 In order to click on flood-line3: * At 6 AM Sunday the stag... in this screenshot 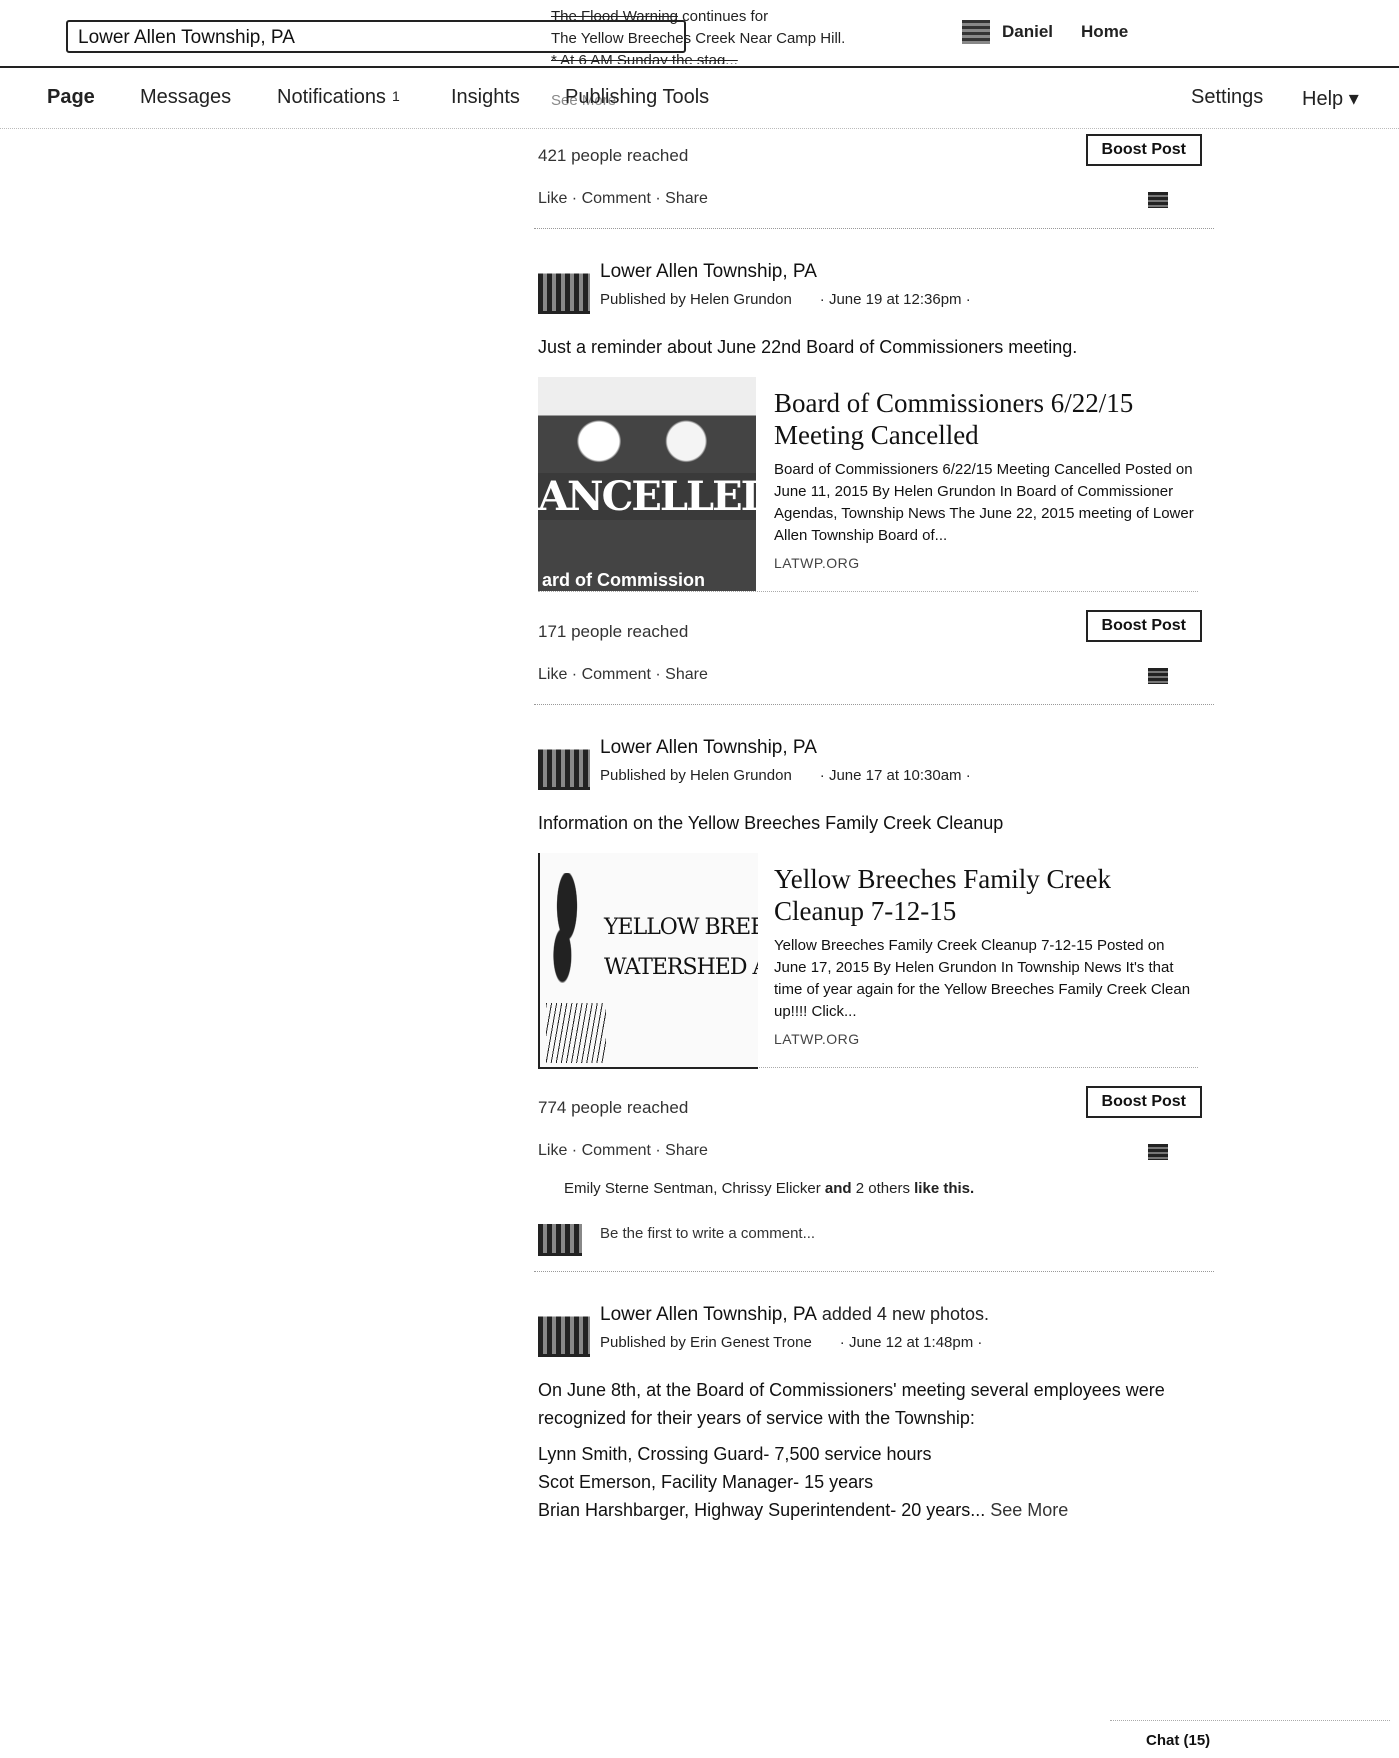, I will do `click(644, 58)`.